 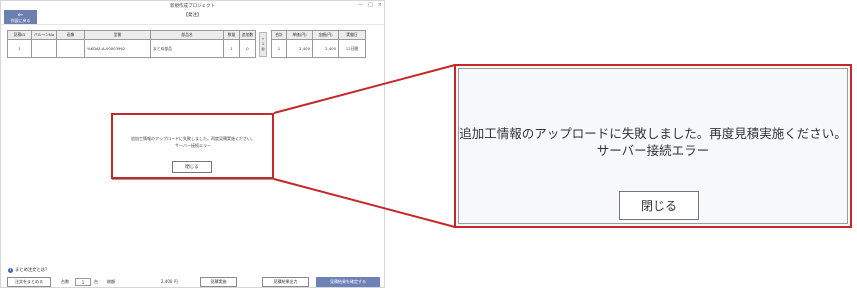 I want to click on close-icon: ×, so click(x=380, y=5).